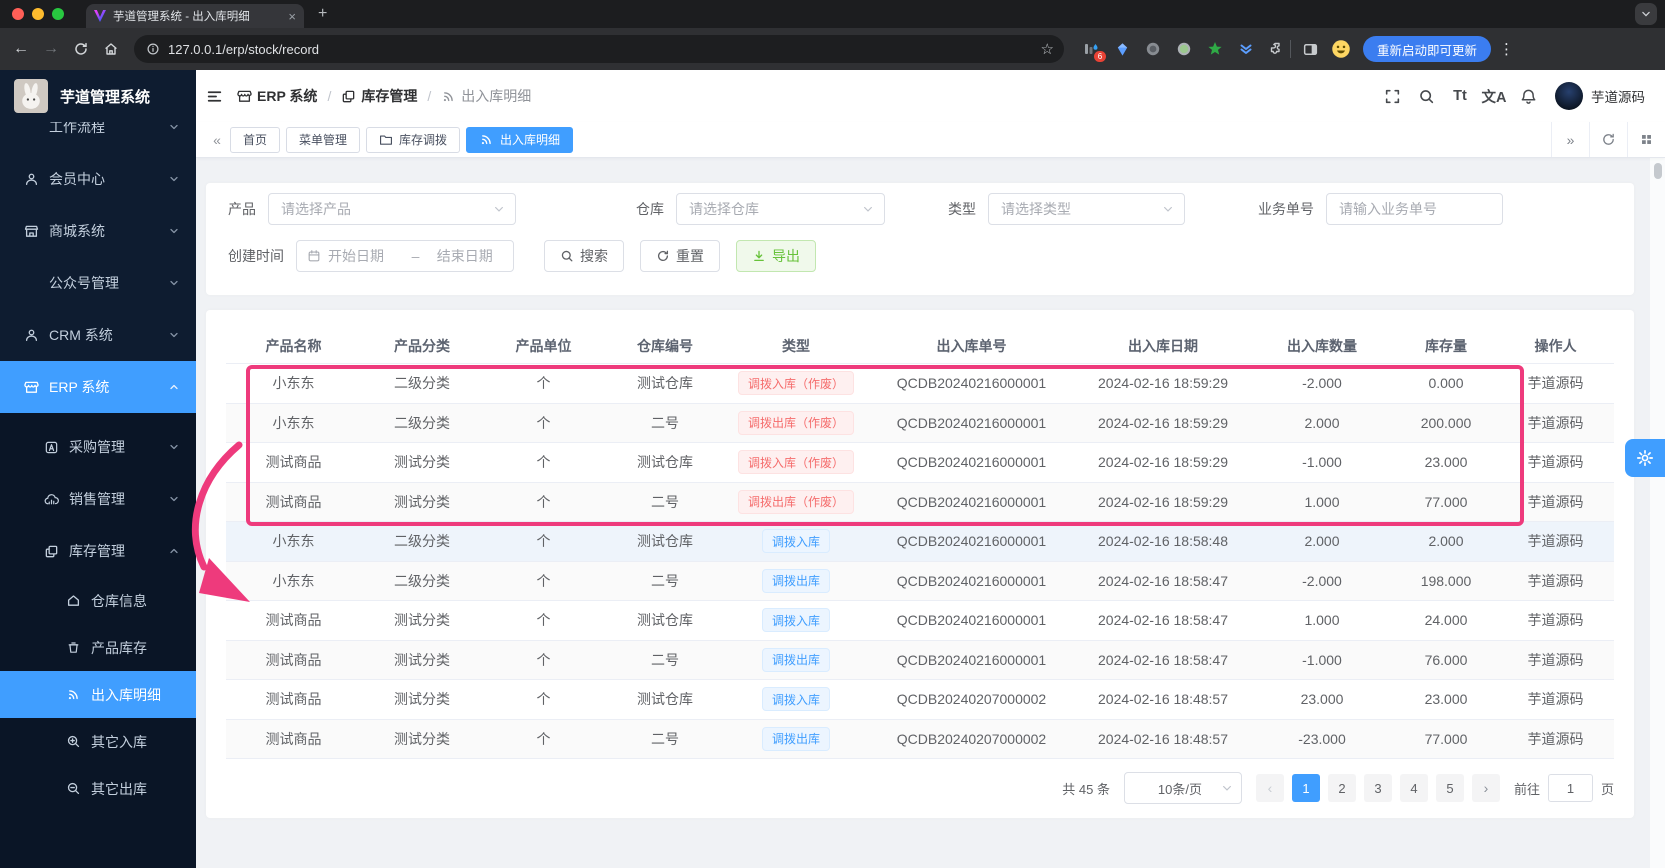  What do you see at coordinates (1086, 209) in the screenshot?
I see `type-select: 请选择类型` at bounding box center [1086, 209].